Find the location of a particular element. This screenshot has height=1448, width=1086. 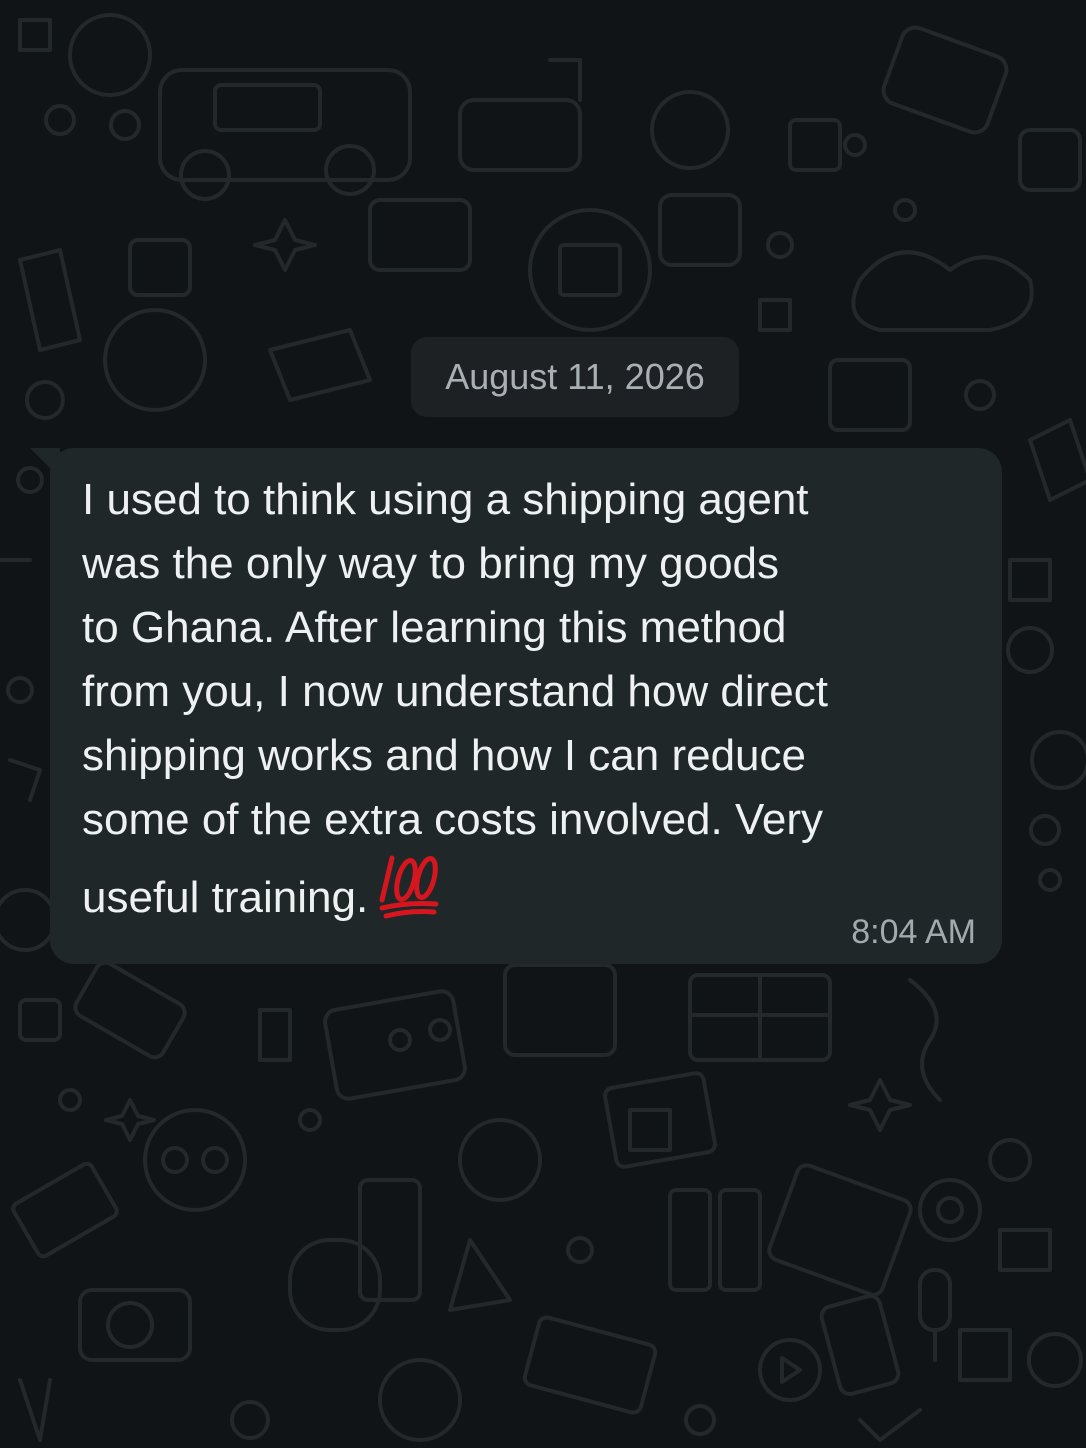

date-separator: August 11, 2026 is located at coordinates (575, 377).